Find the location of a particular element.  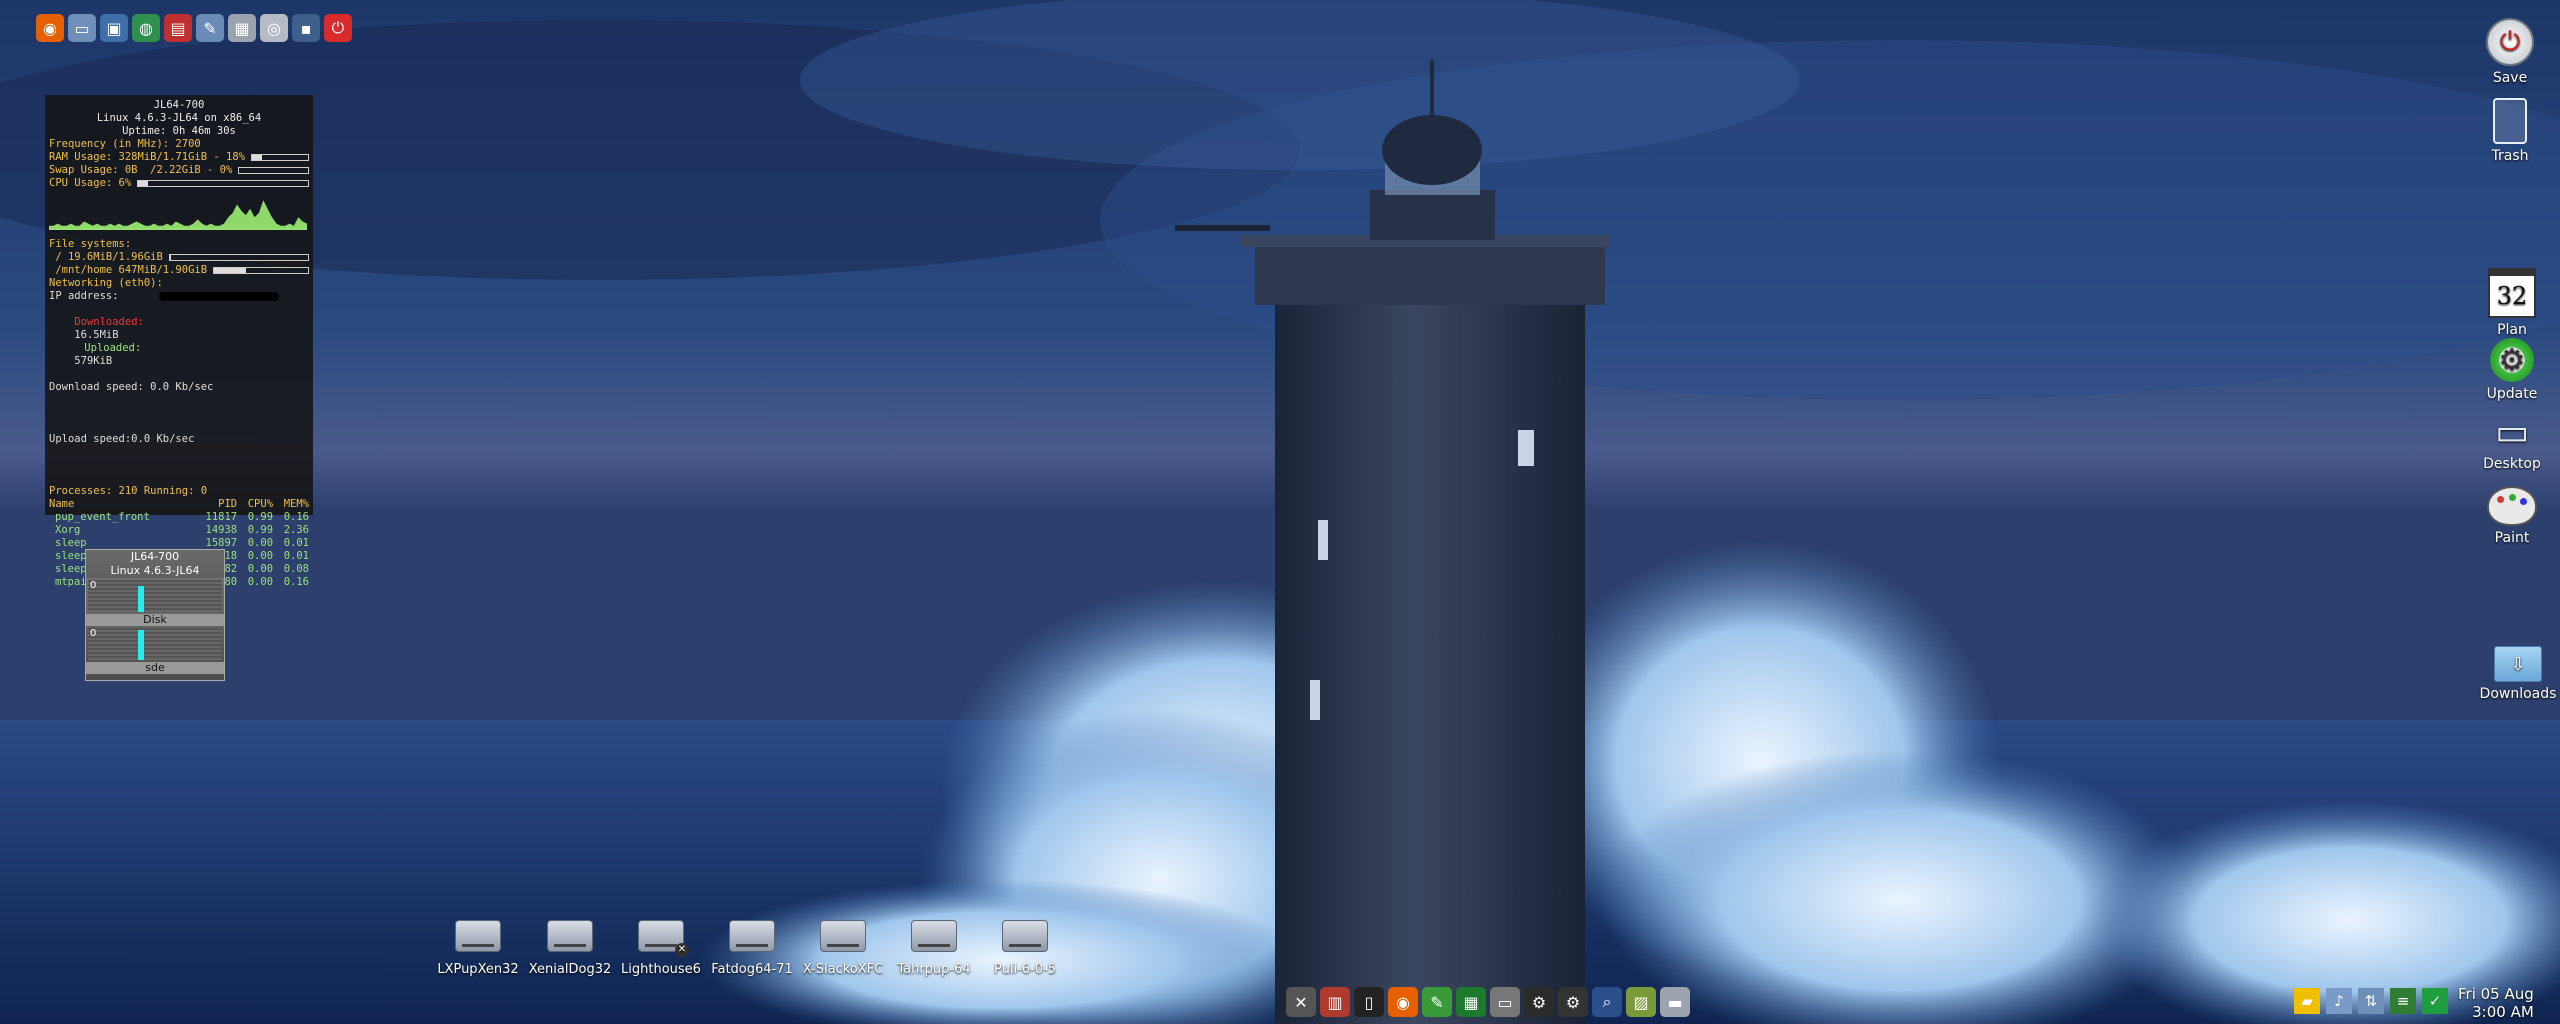

process-pid: 11817 is located at coordinates (221, 517).